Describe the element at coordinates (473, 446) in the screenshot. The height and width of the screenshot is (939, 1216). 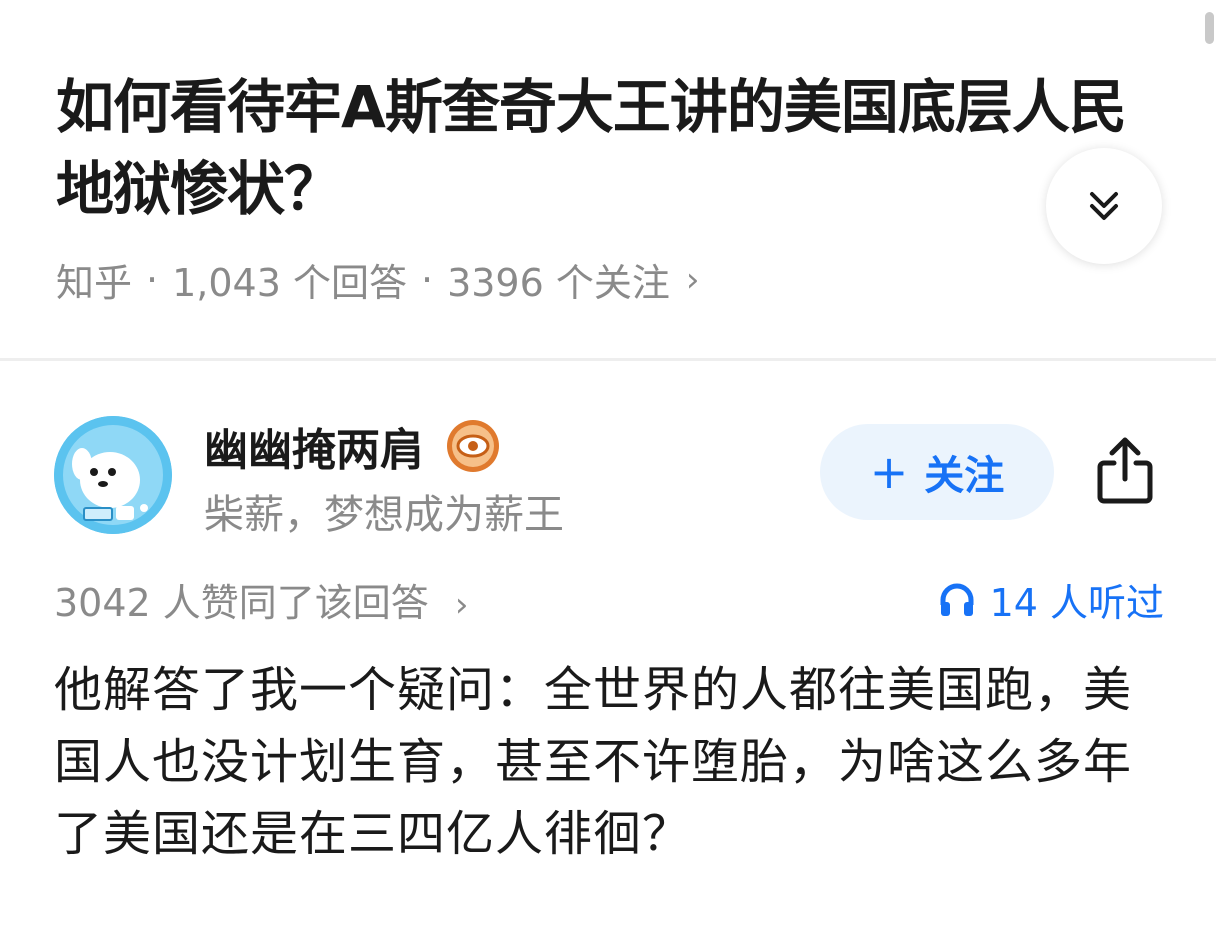
I see `eye-badge-icon` at that location.